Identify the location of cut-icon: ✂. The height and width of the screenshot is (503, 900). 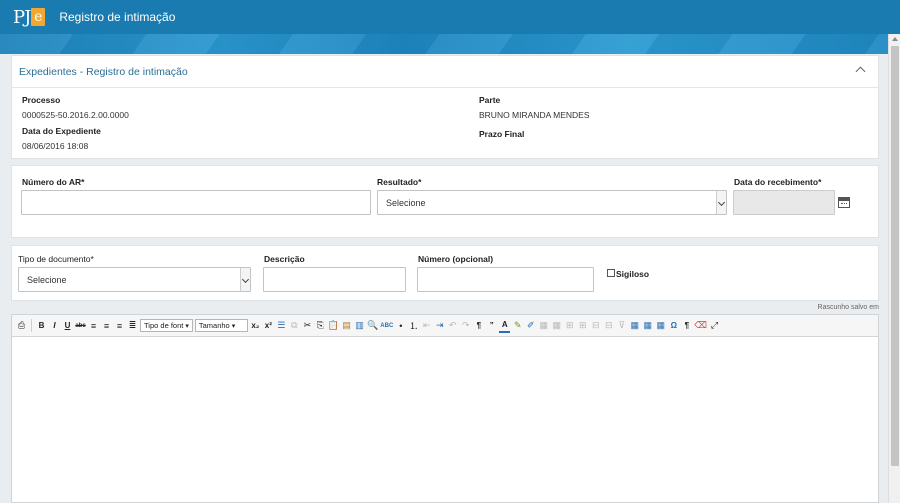
(307, 326).